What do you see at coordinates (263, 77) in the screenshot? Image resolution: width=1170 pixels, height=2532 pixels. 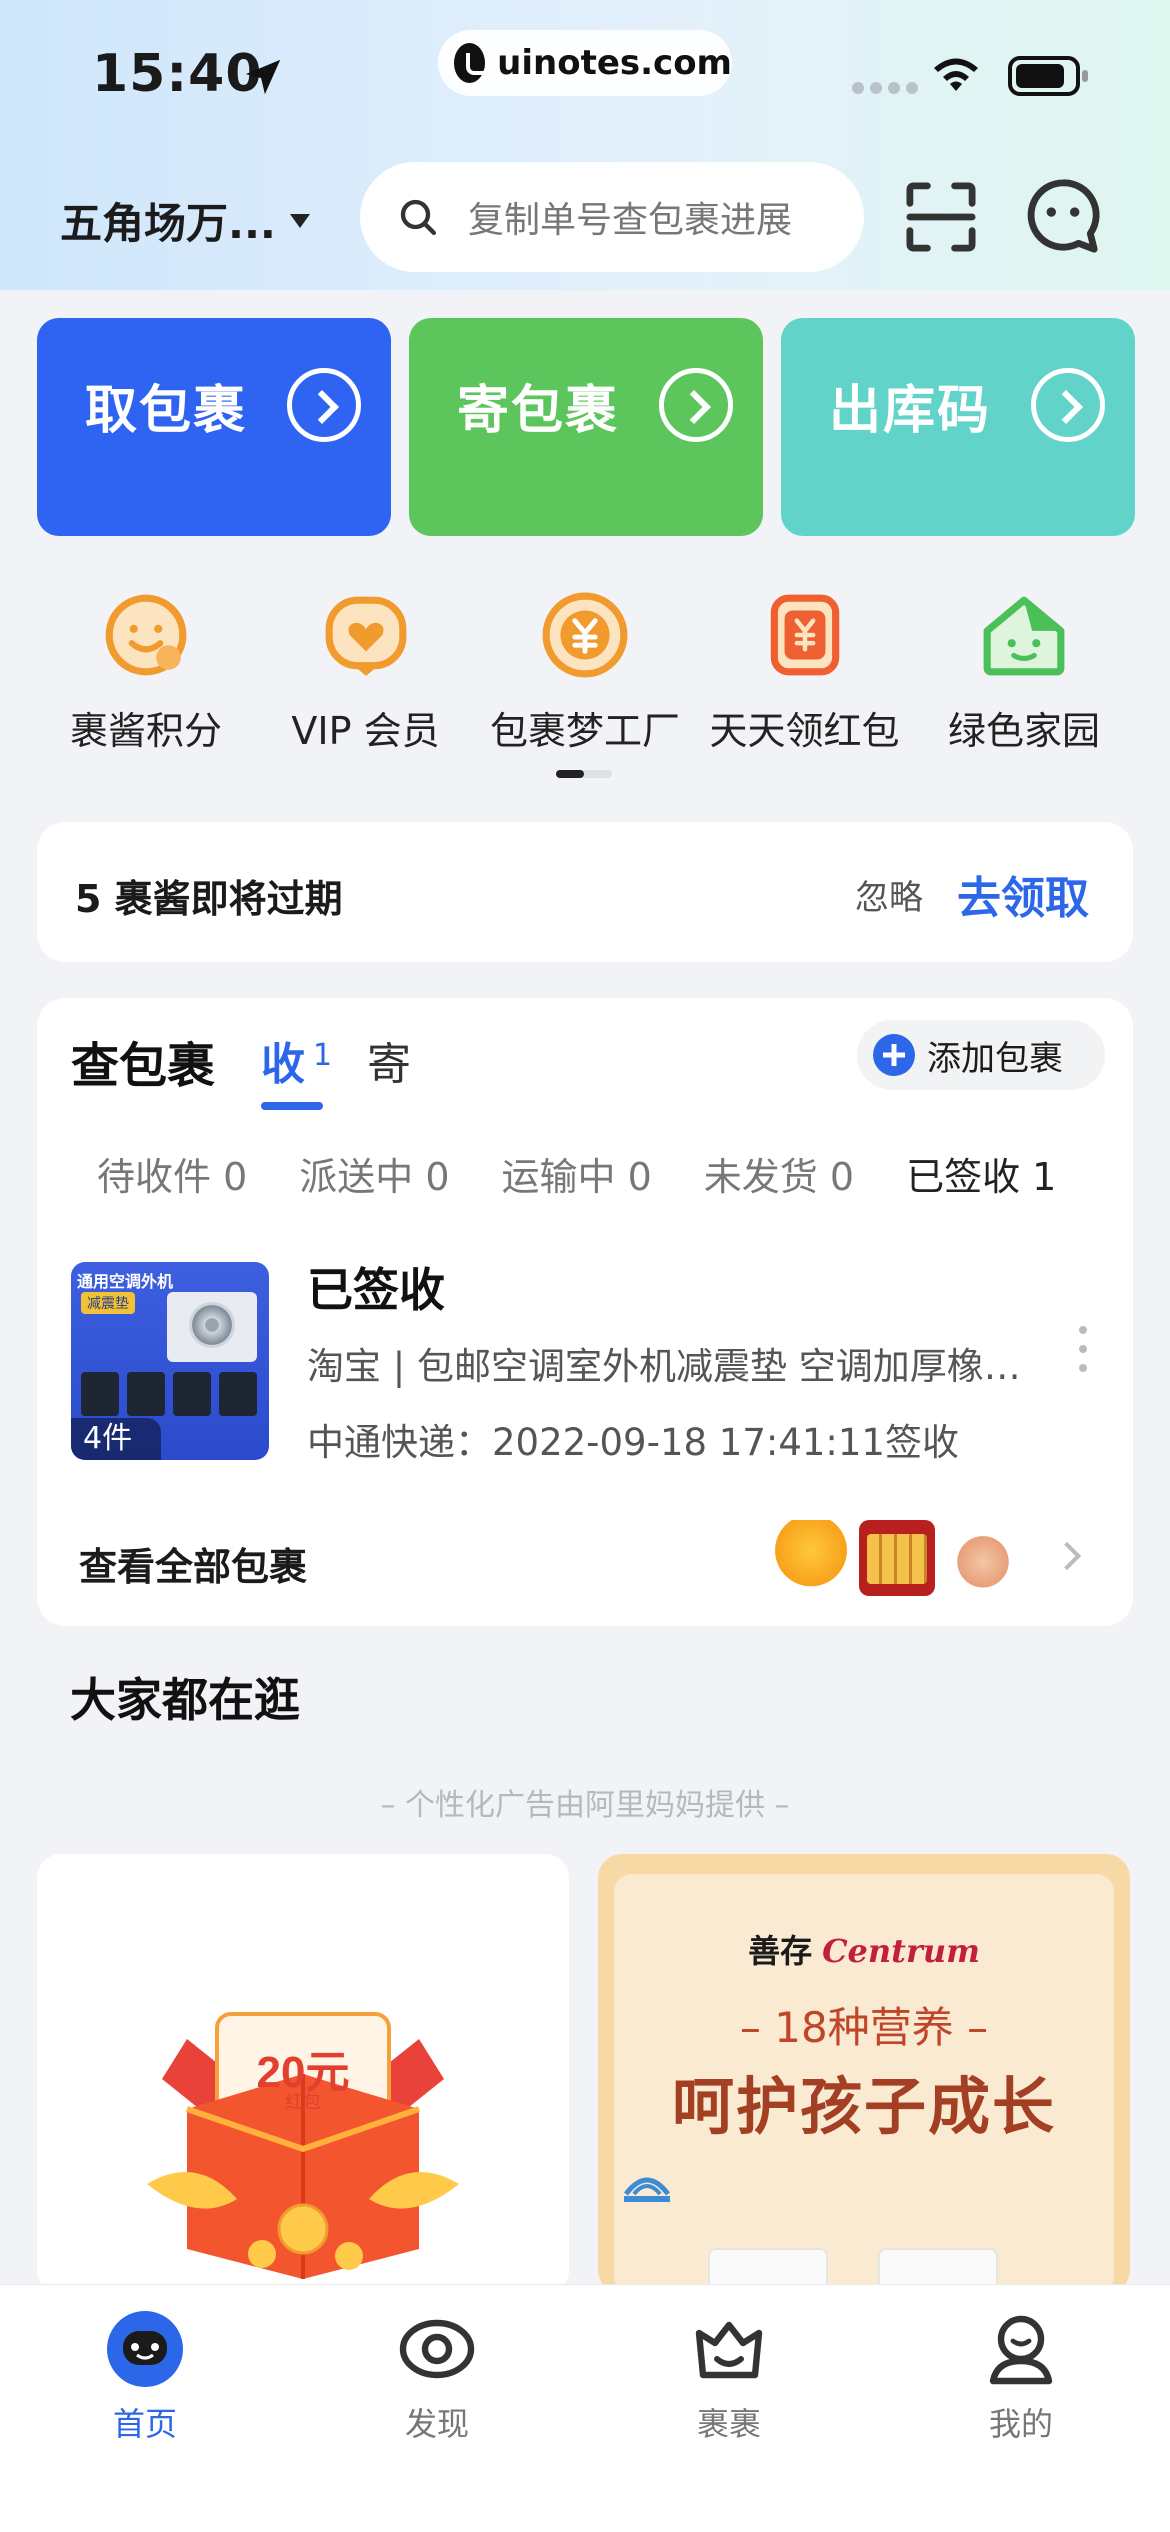 I see `location-arrow-icon` at bounding box center [263, 77].